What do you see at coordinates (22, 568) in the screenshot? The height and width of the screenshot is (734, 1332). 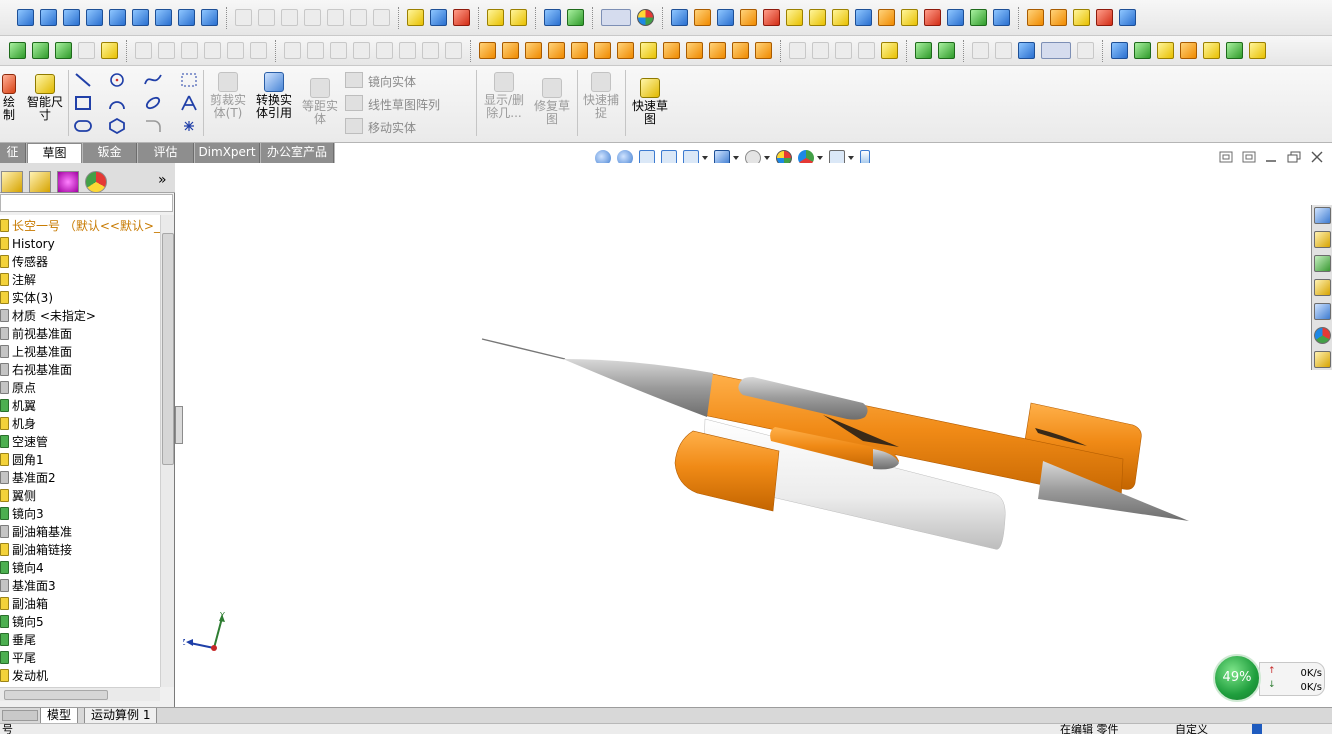 I see `tree-node: 镜向4` at bounding box center [22, 568].